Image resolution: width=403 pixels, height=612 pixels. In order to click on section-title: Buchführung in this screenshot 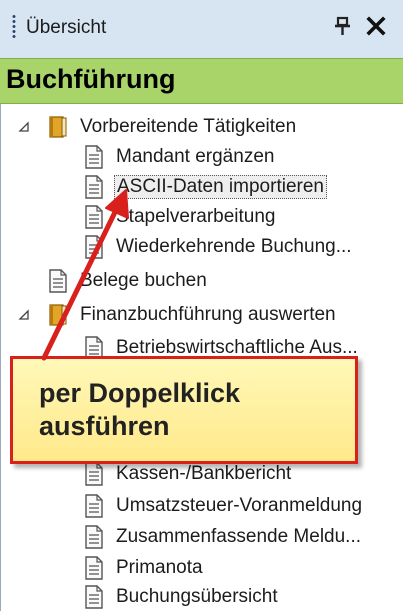, I will do `click(91, 79)`.